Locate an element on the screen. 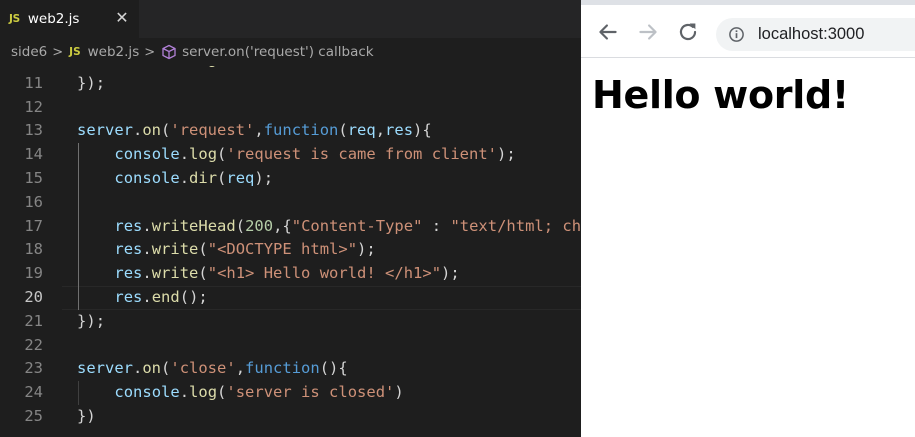 The height and width of the screenshot is (437, 915). line-number: 19 is located at coordinates (33, 273).